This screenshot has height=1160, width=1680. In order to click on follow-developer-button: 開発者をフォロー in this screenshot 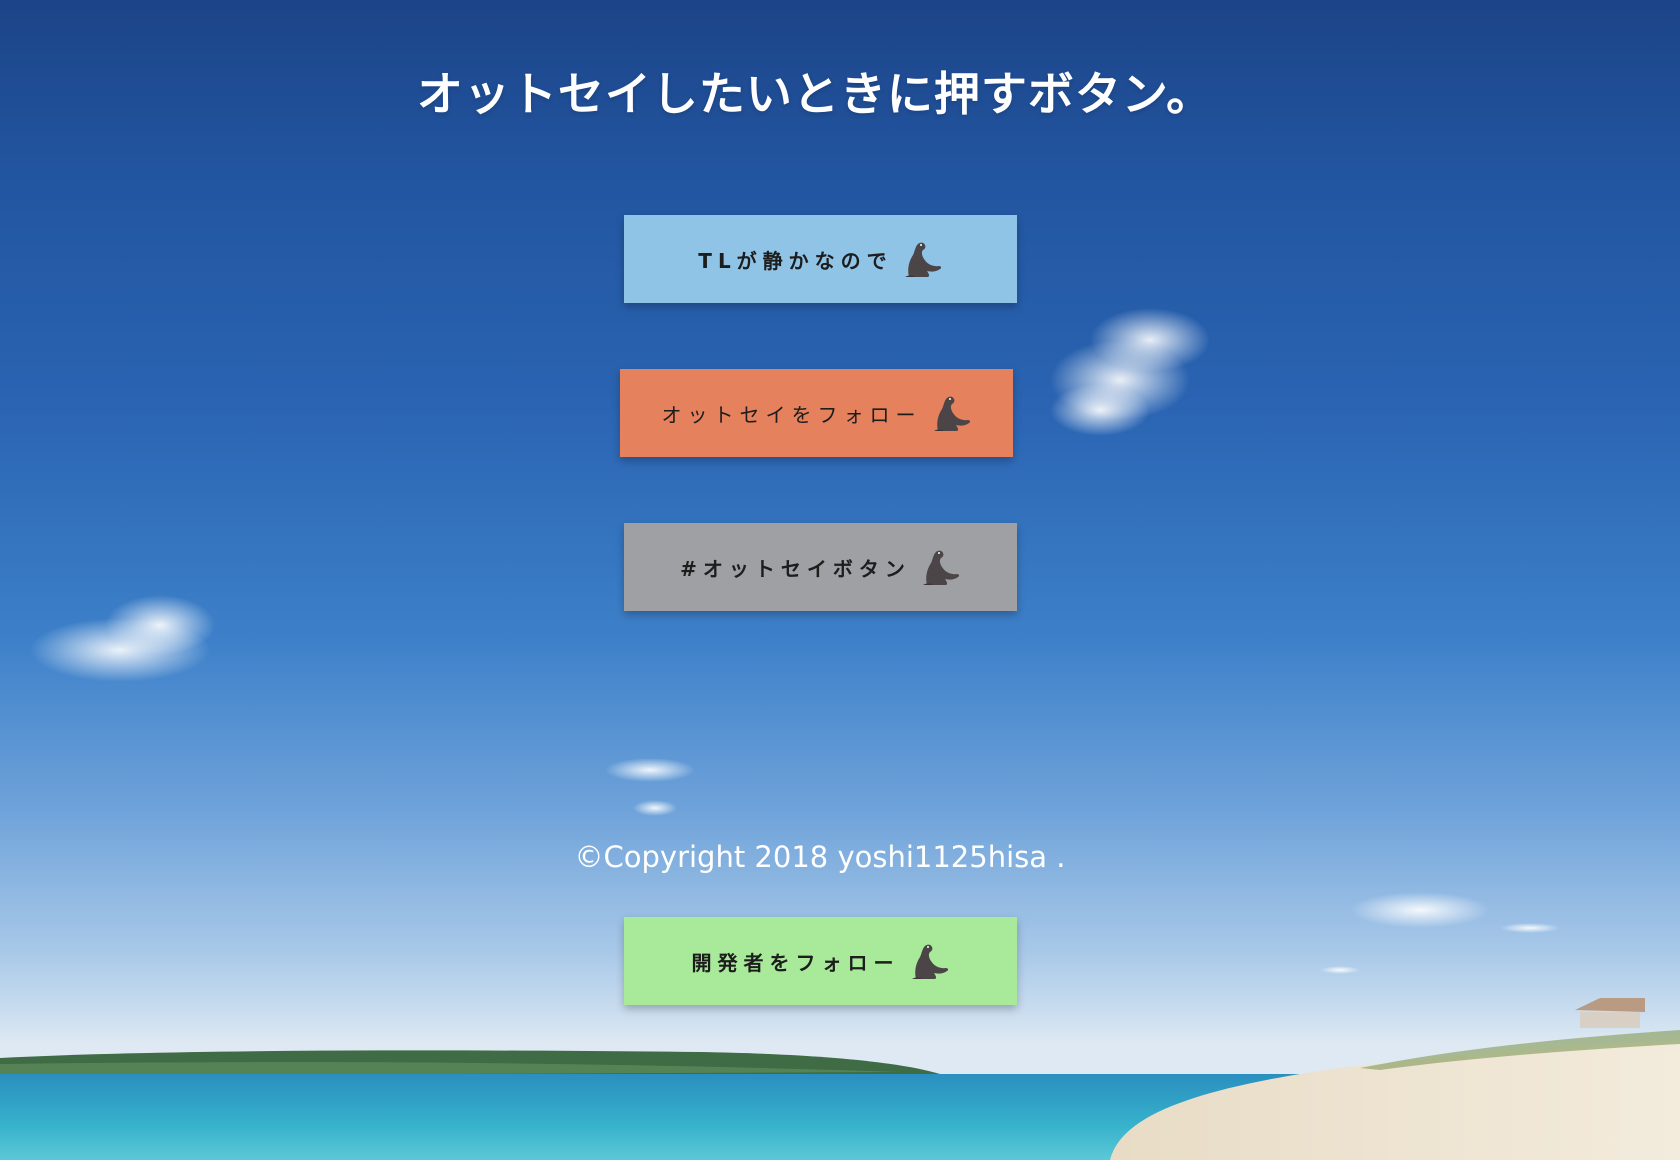, I will do `click(820, 961)`.